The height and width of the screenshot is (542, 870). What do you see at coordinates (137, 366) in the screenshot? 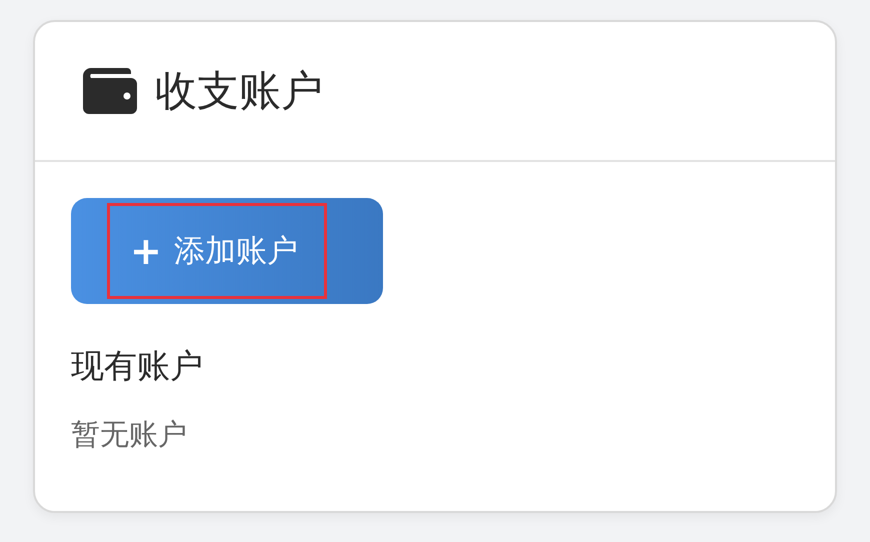
I see `section-heading: 现有账户` at bounding box center [137, 366].